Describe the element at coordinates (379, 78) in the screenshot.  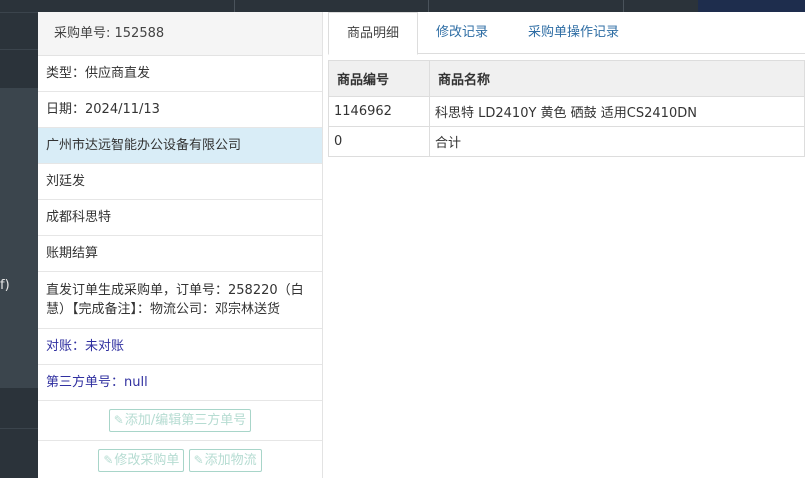
I see `column-header: 商品编号` at that location.